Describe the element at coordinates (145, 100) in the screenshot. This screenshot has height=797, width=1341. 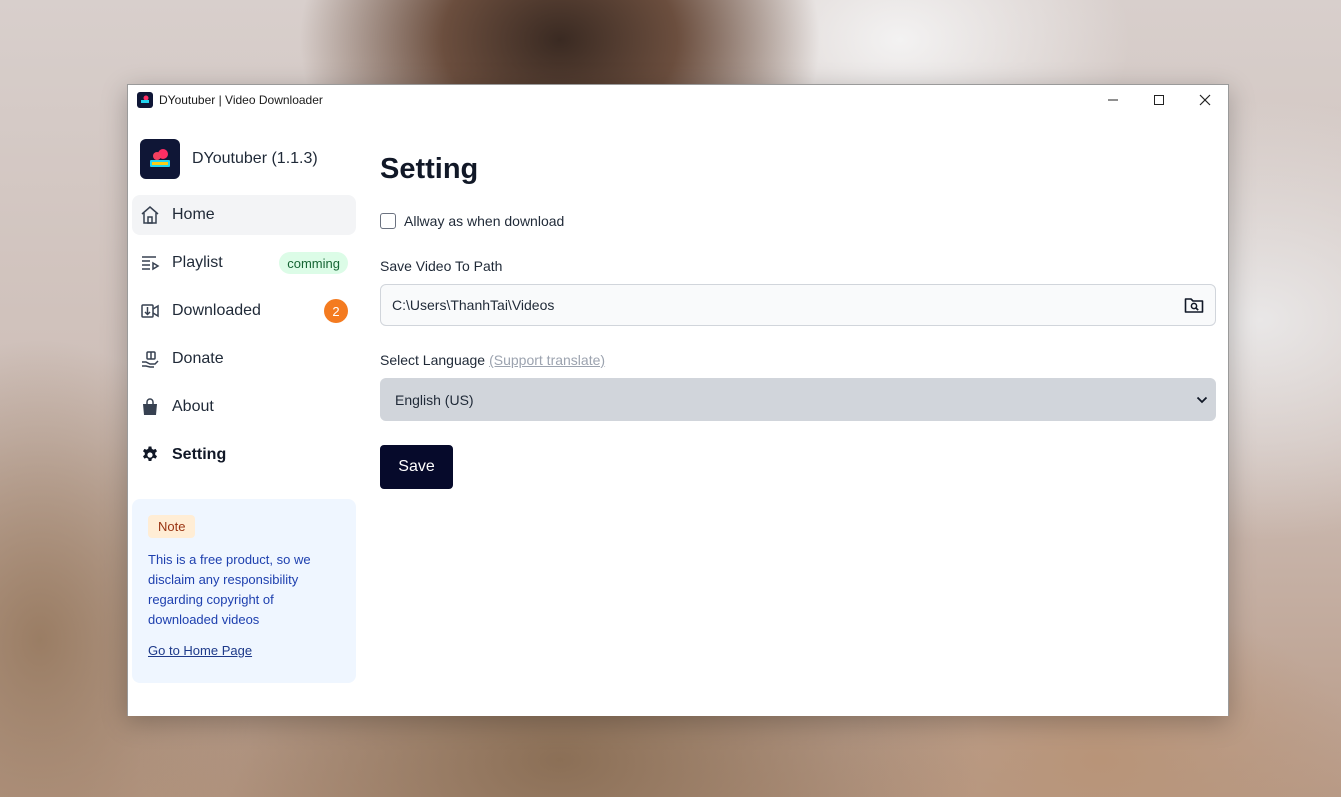
I see `app-icon` at that location.